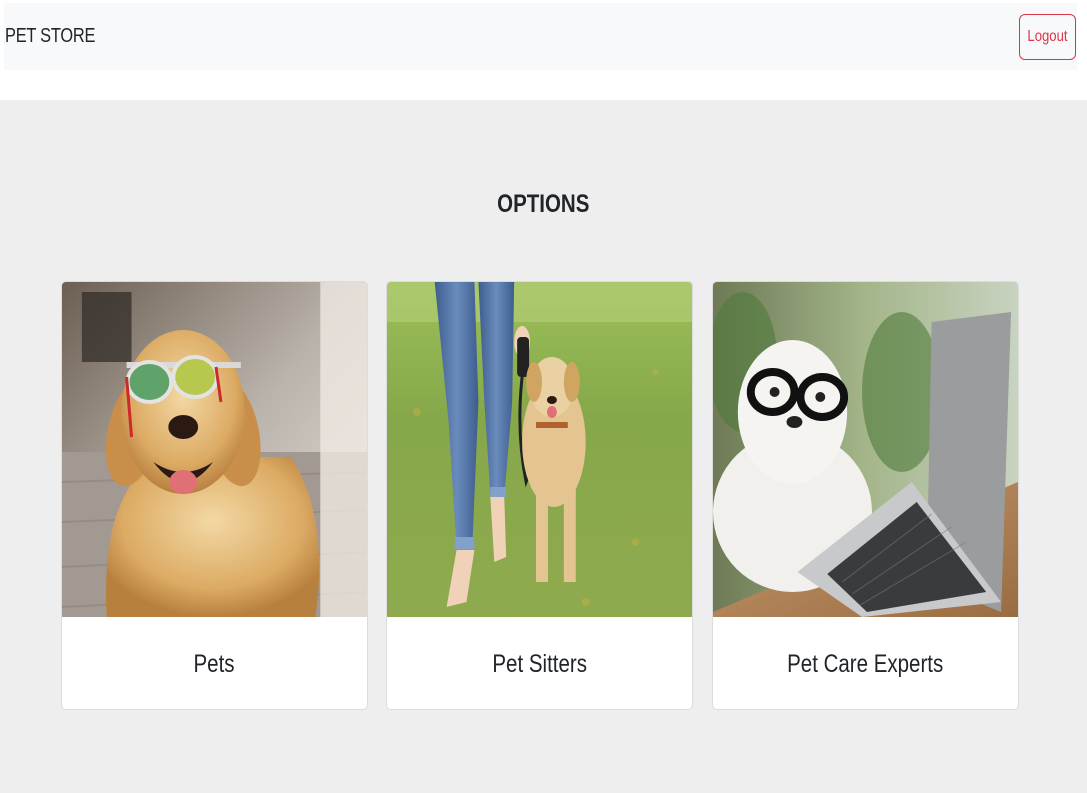 This screenshot has width=1087, height=793. I want to click on pet-sitters-image, so click(539, 449).